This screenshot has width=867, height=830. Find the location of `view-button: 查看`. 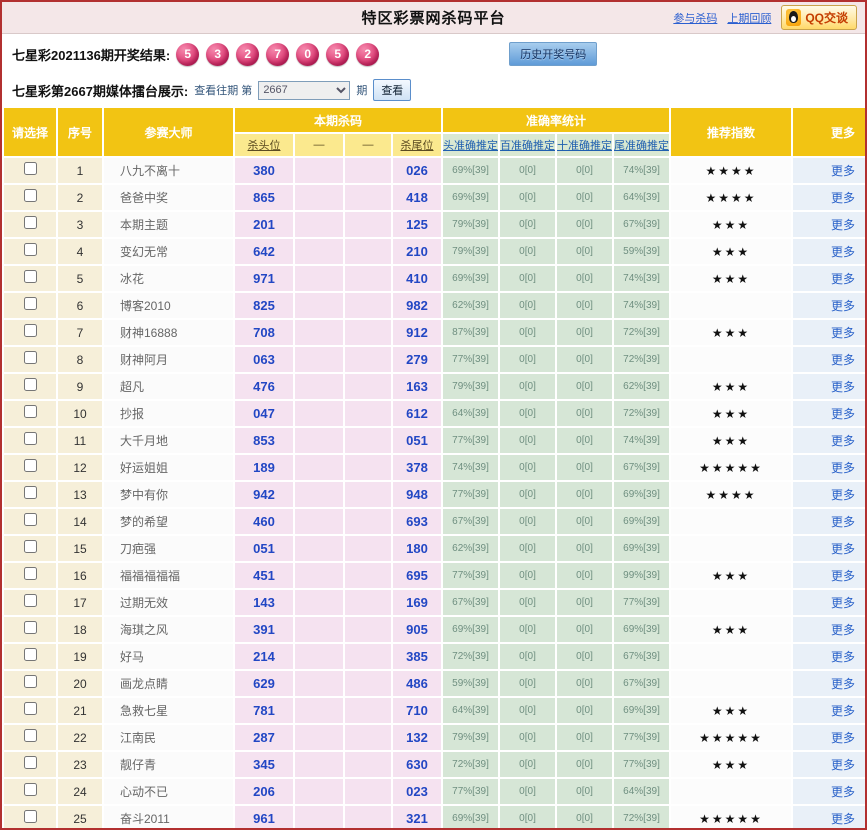

view-button: 查看 is located at coordinates (392, 90).